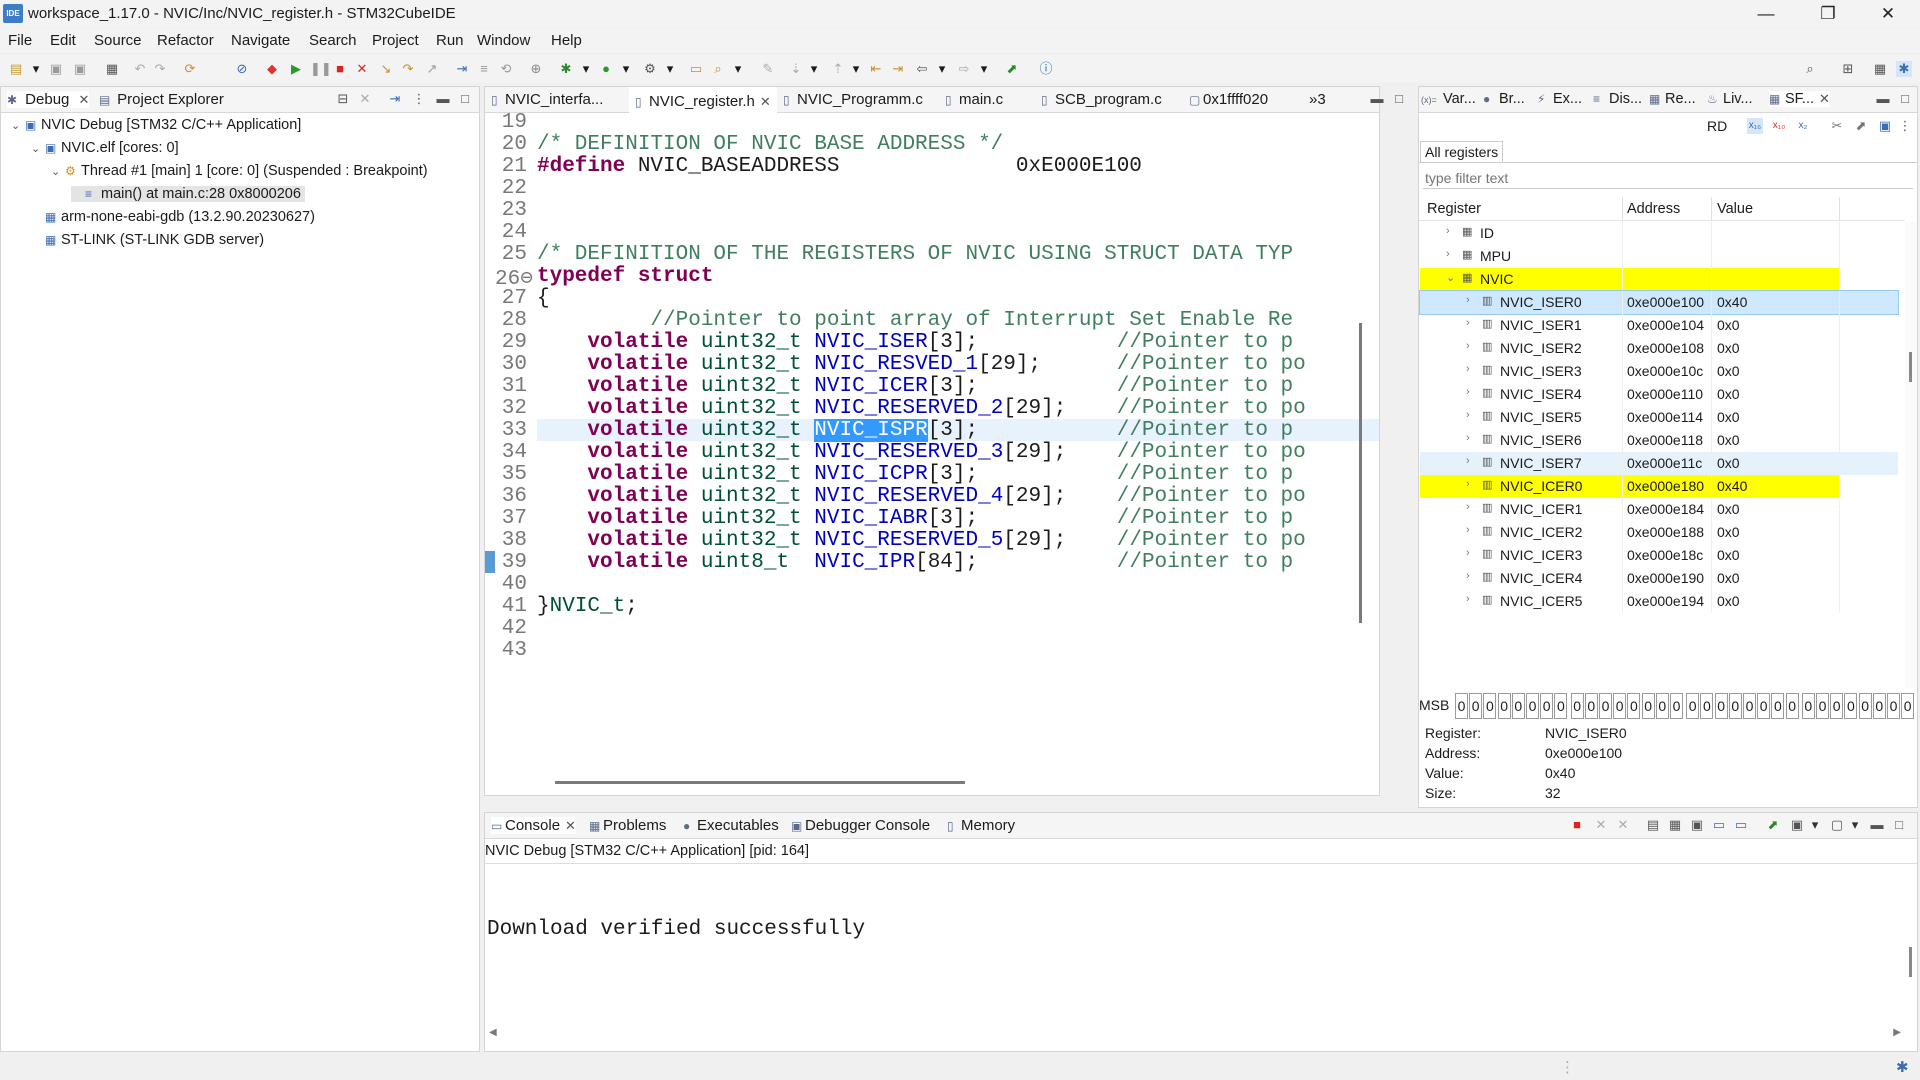 This screenshot has width=1920, height=1080. What do you see at coordinates (1902, 1067) in the screenshot?
I see `status-build-icon: ✱` at bounding box center [1902, 1067].